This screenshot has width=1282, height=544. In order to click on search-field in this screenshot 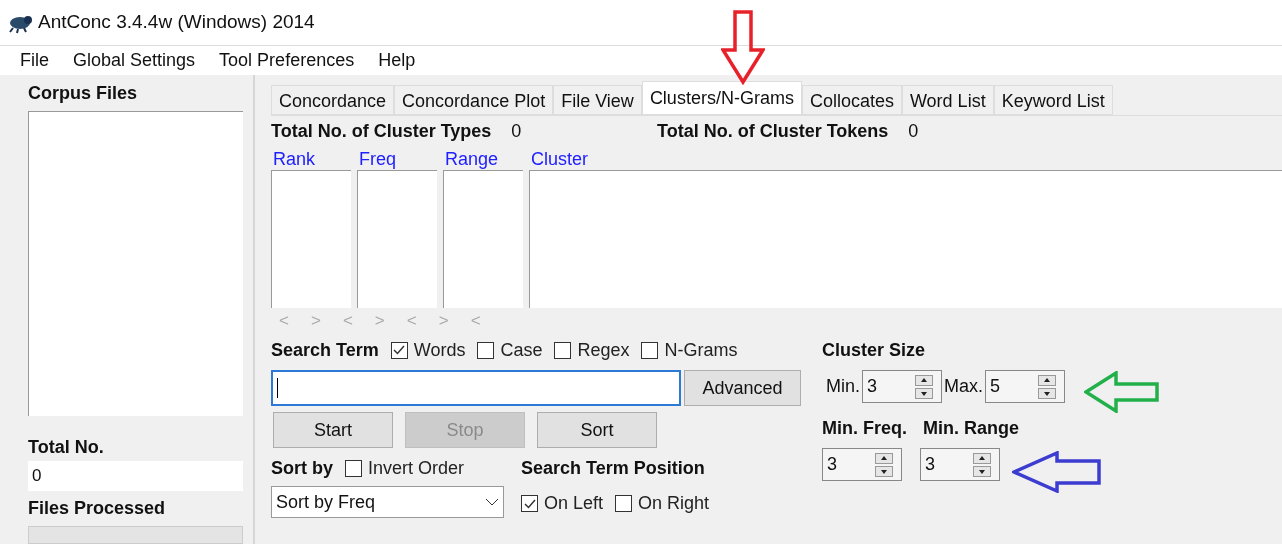, I will do `click(476, 388)`.